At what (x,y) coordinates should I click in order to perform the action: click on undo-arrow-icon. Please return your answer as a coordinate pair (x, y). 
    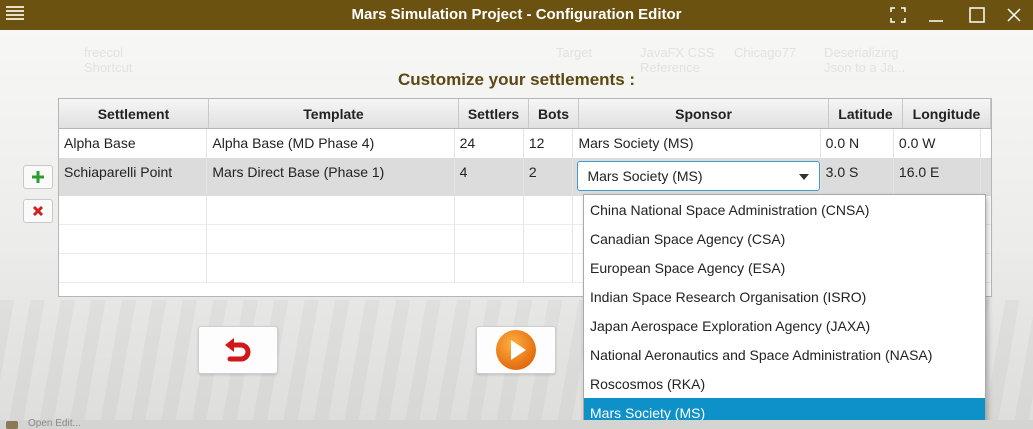
    Looking at the image, I should click on (238, 350).